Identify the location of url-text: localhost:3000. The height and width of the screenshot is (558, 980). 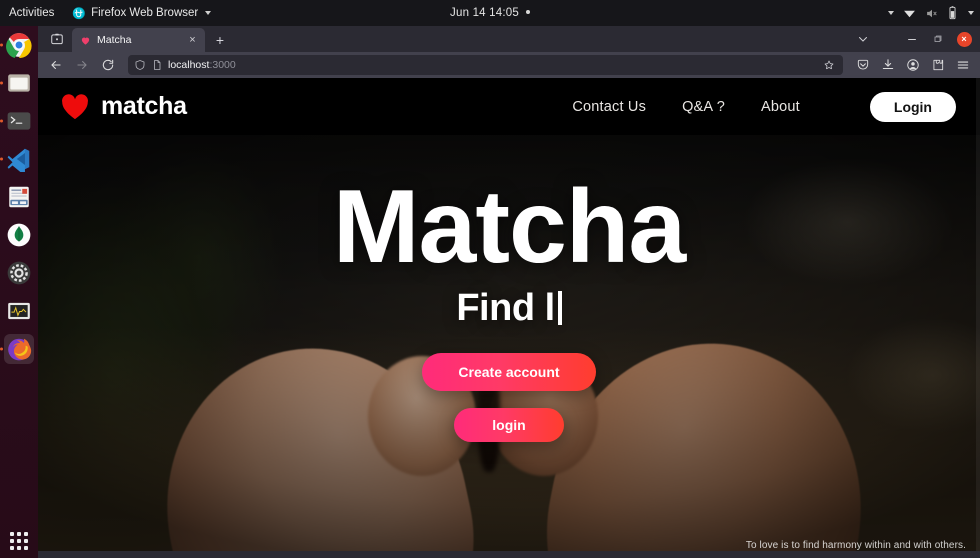
(492, 65).